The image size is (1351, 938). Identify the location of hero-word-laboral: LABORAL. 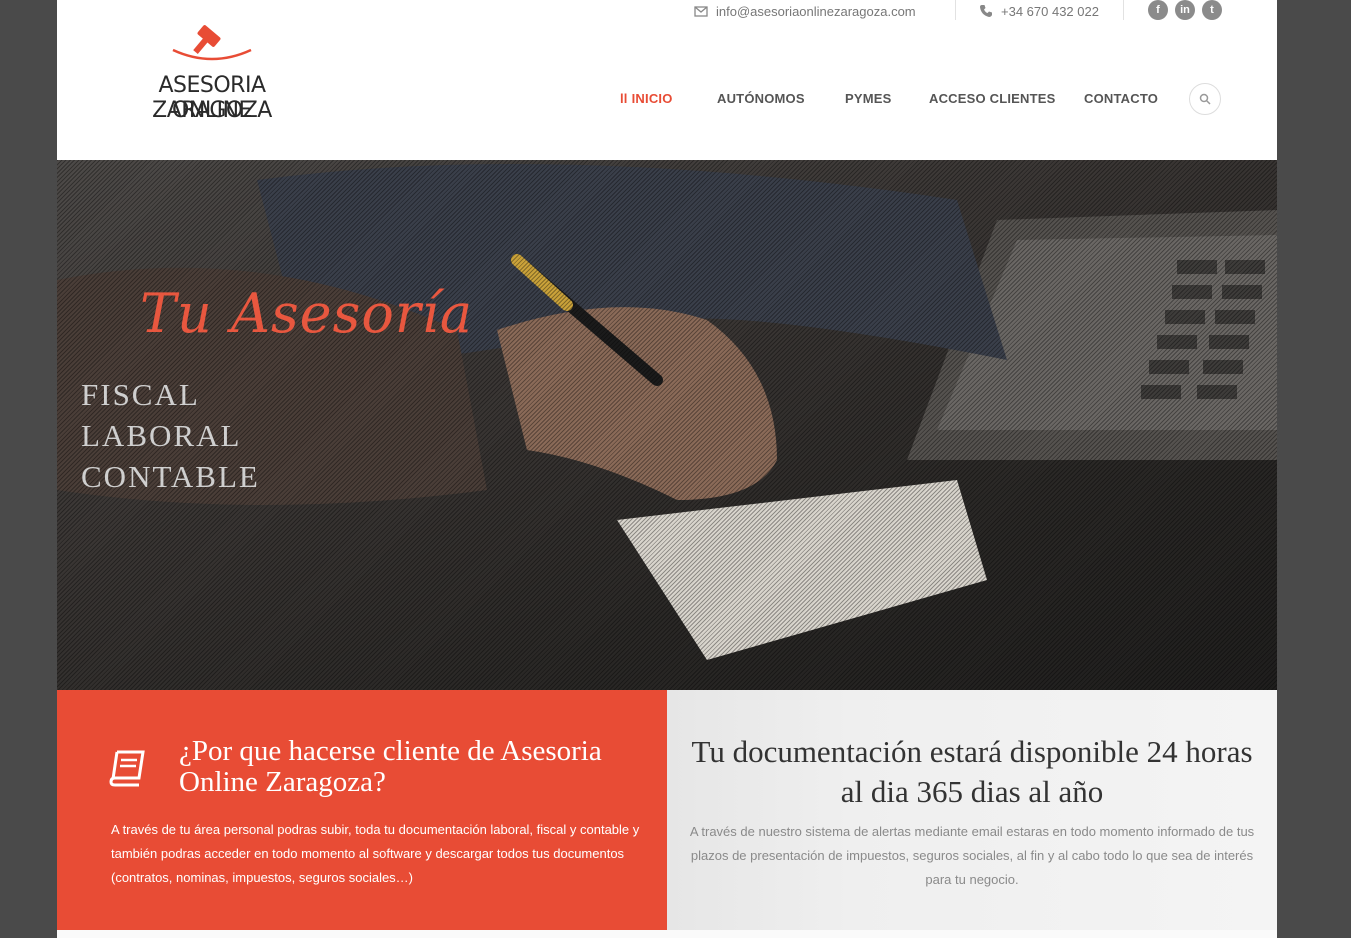
(161, 435).